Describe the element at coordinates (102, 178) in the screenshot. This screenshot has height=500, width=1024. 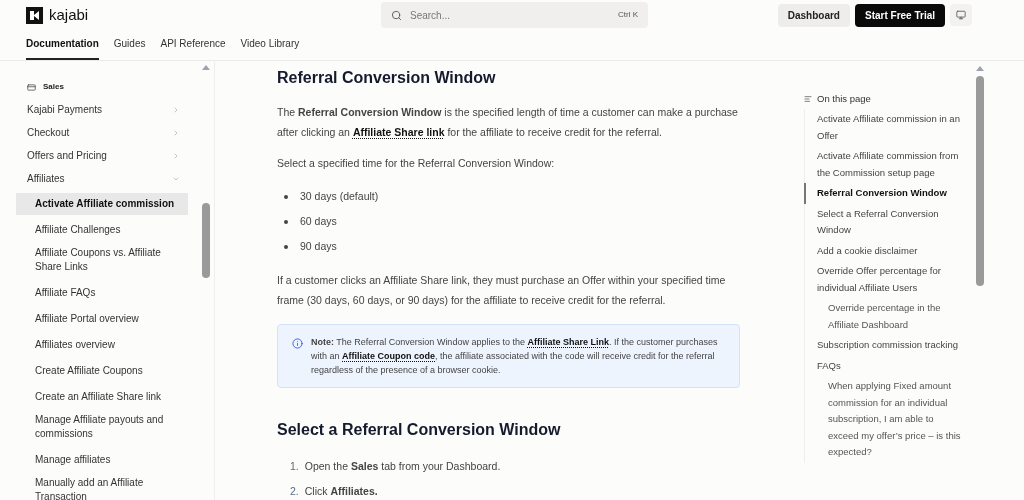
I see `sidebar-item: Affiliates` at that location.